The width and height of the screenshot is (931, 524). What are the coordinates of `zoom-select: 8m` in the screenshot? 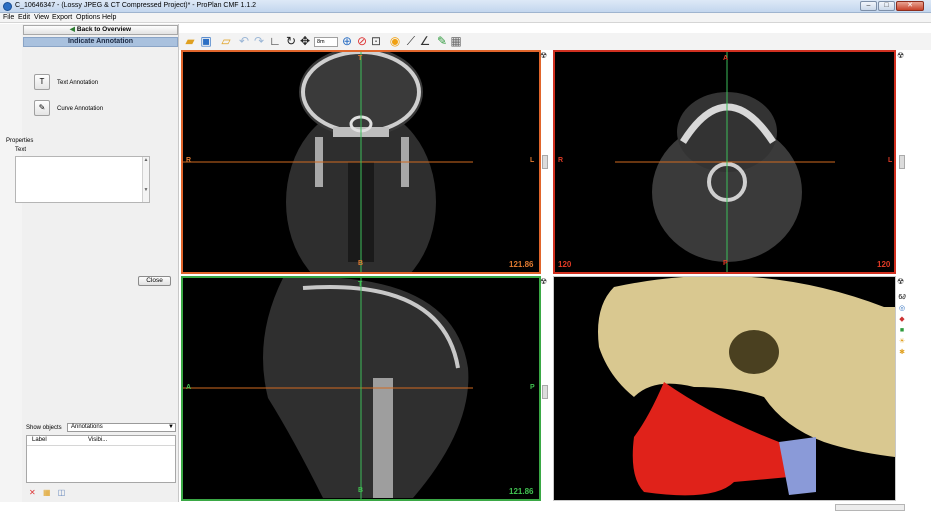 It's located at (326, 42).